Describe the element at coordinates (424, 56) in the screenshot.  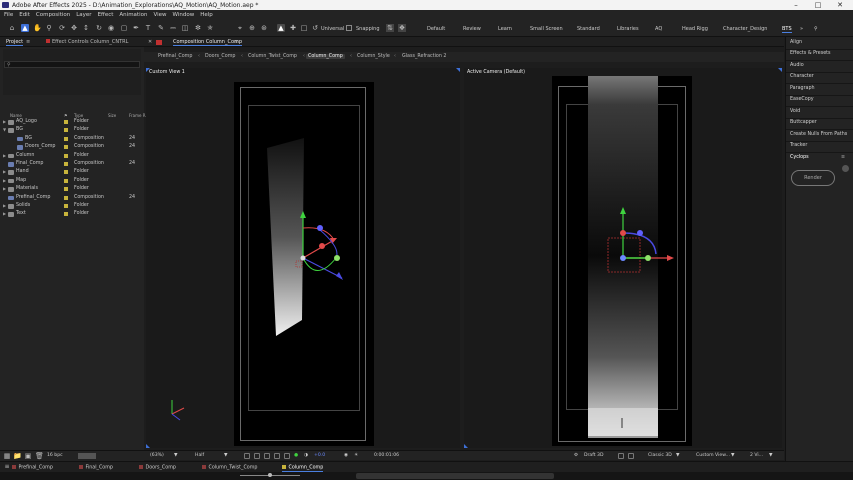
I see `comp-tab-glass-refraction: Glass_Refraction 2` at that location.